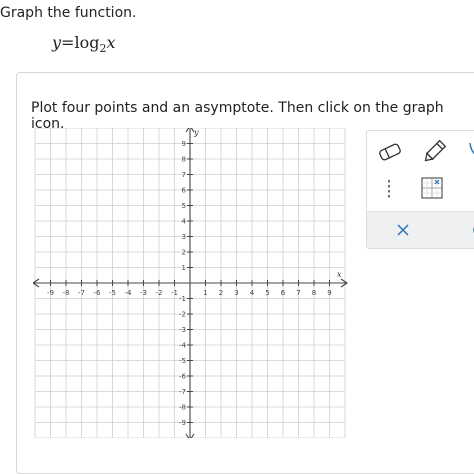 The image size is (474, 474). What do you see at coordinates (182, 315) in the screenshot?
I see `y-tick-label: -2` at bounding box center [182, 315].